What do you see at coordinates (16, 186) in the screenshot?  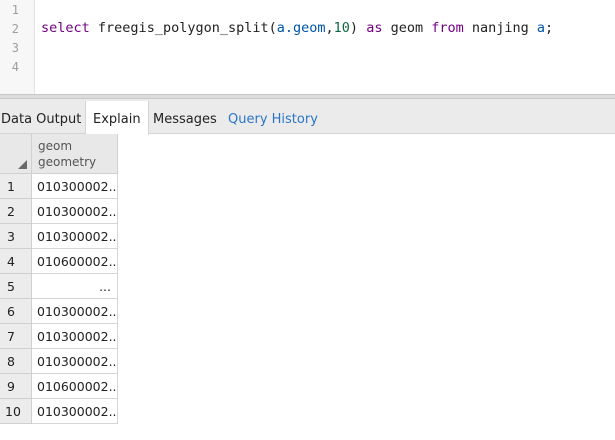 I see `row-number: 1` at bounding box center [16, 186].